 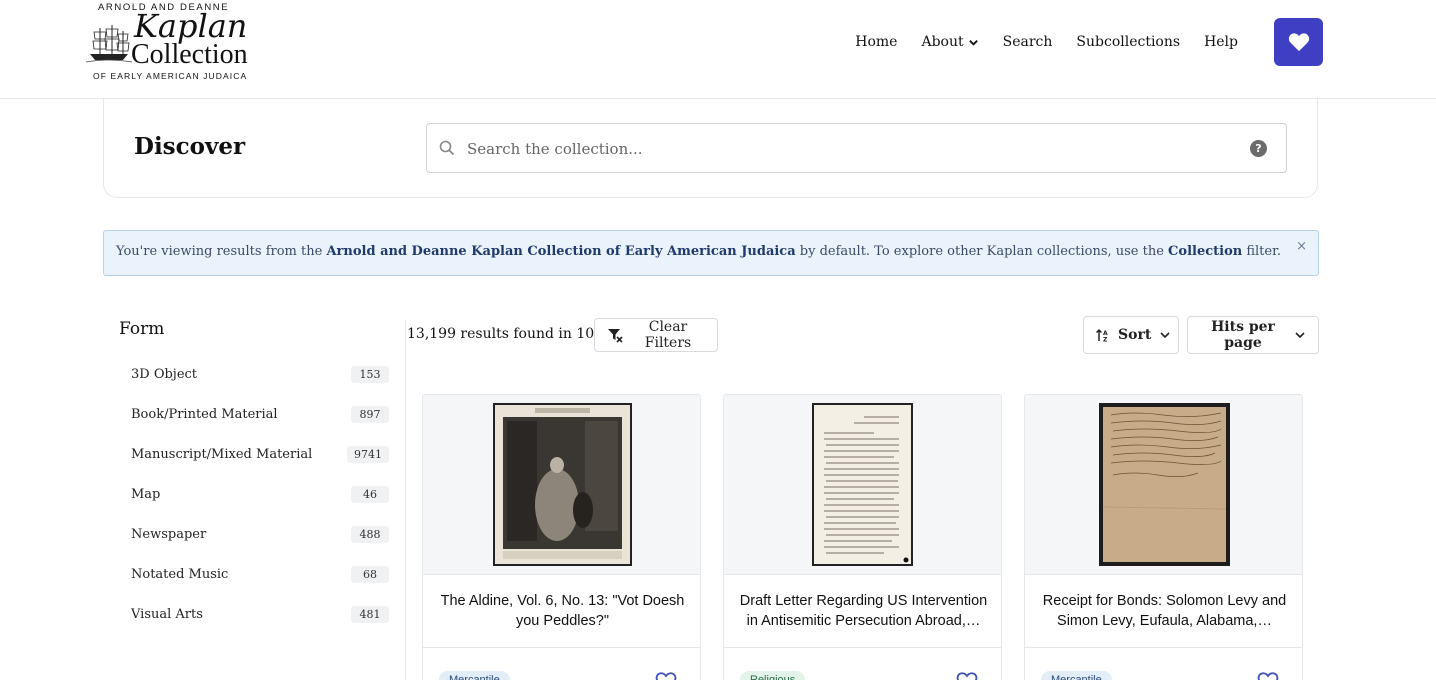 I want to click on sort-label: Sort, so click(x=1135, y=335).